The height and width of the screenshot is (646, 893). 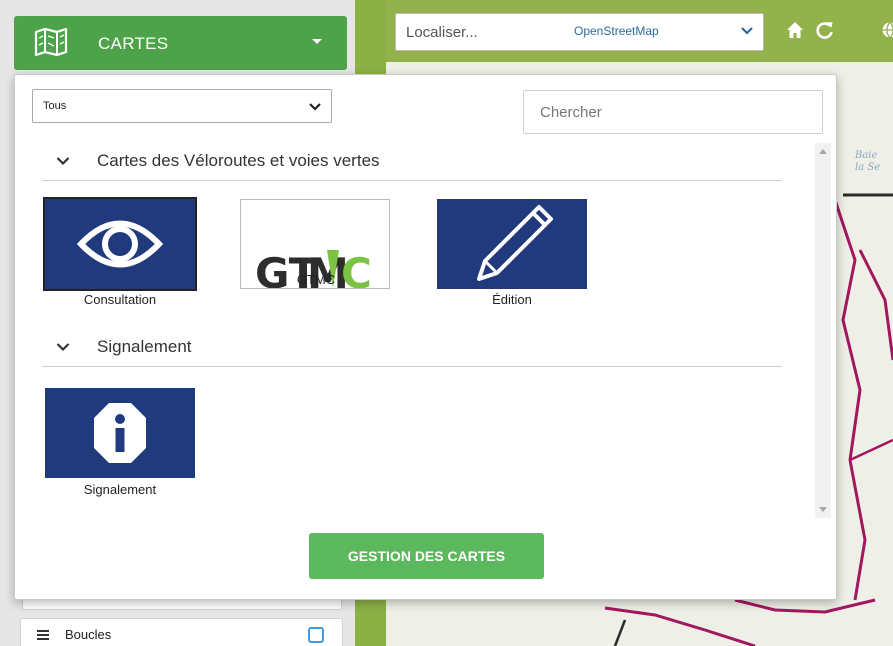 What do you see at coordinates (55, 106) in the screenshot?
I see `category-filter-value: Tous` at bounding box center [55, 106].